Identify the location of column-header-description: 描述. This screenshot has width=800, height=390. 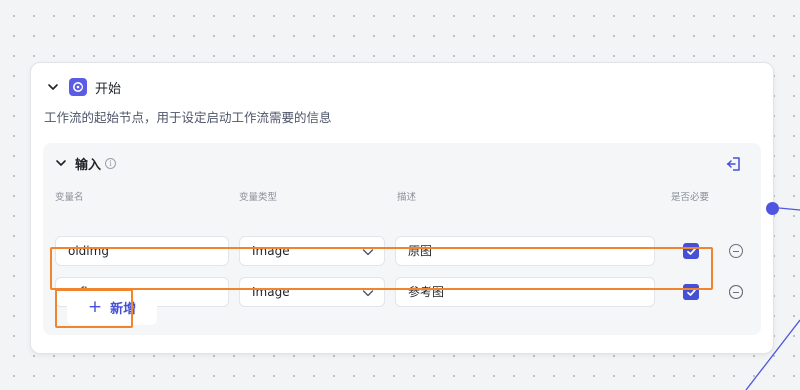
(407, 197).